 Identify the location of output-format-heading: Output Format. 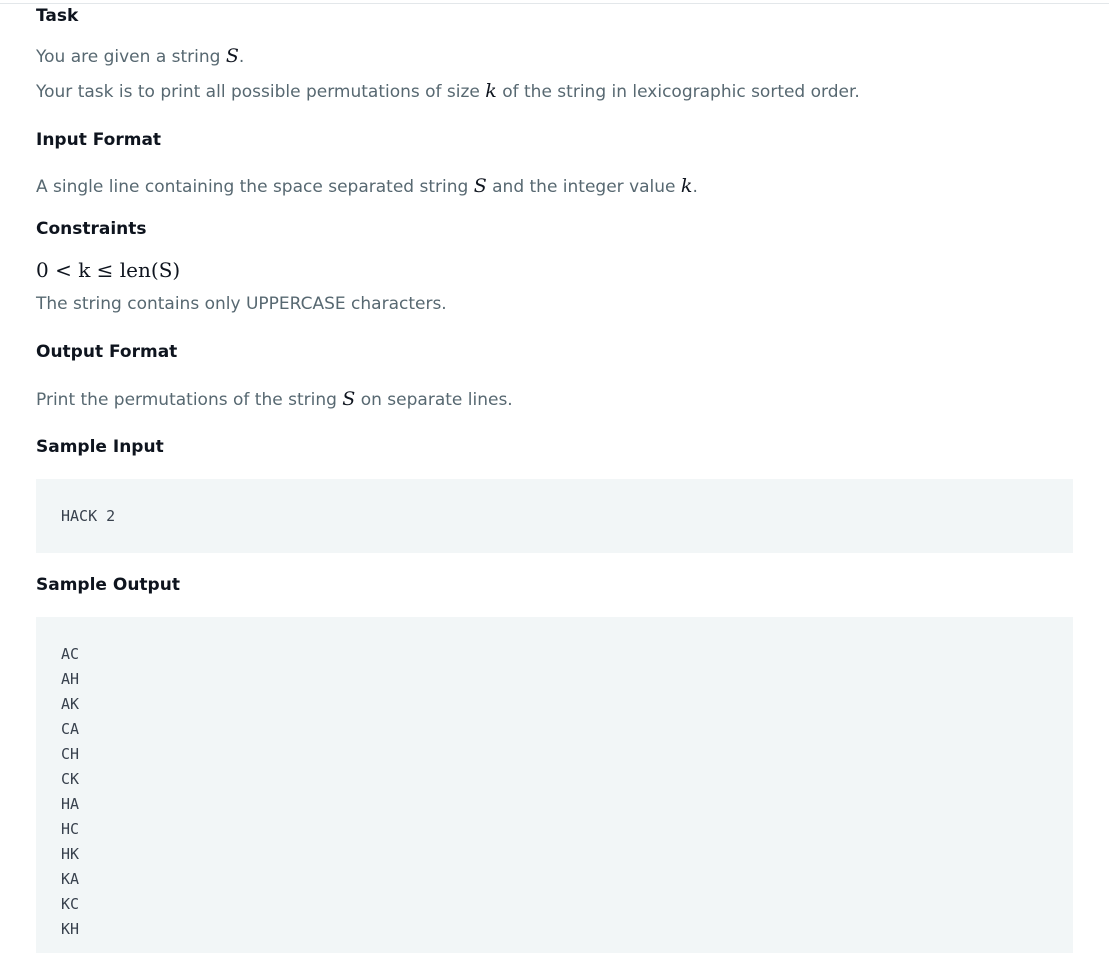
(107, 352).